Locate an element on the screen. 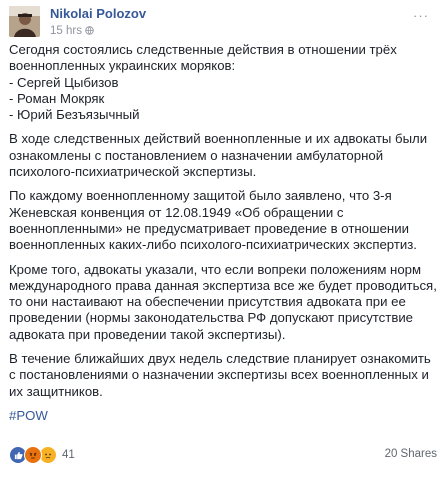 The width and height of the screenshot is (445, 478). hashtag-link: #POW is located at coordinates (223, 416).